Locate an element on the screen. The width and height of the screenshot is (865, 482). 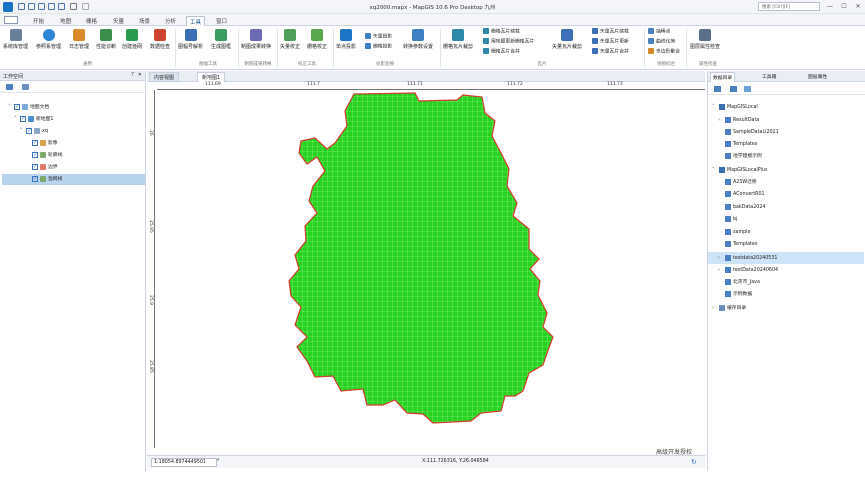
tree-node-fishnet: 渔网线 is located at coordinates (73, 179).